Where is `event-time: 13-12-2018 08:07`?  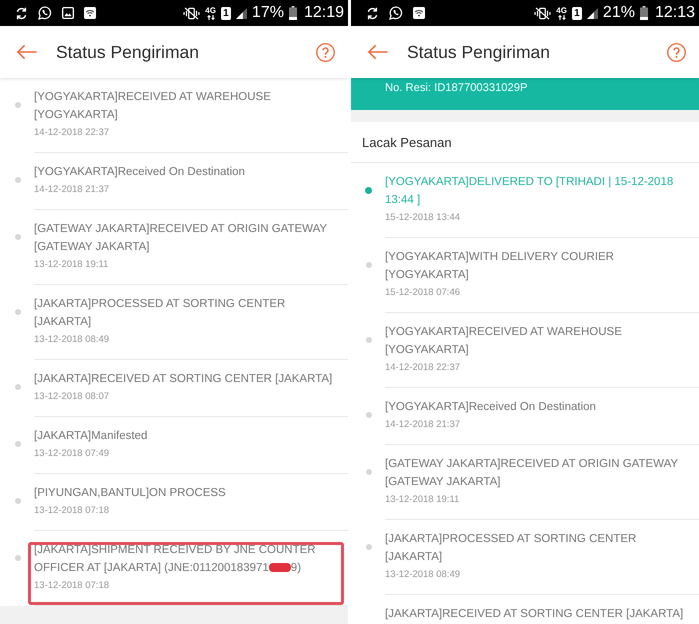 event-time: 13-12-2018 08:07 is located at coordinates (72, 397).